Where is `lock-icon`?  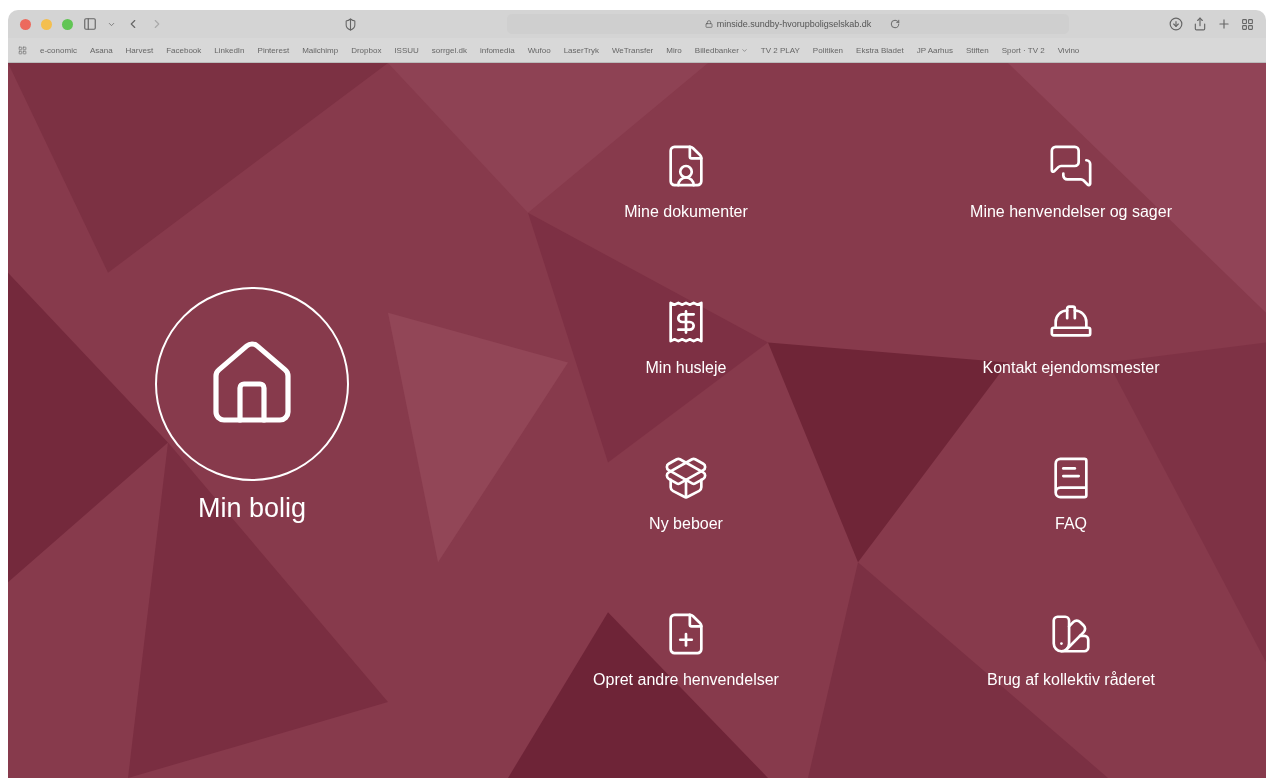
lock-icon is located at coordinates (708, 24).